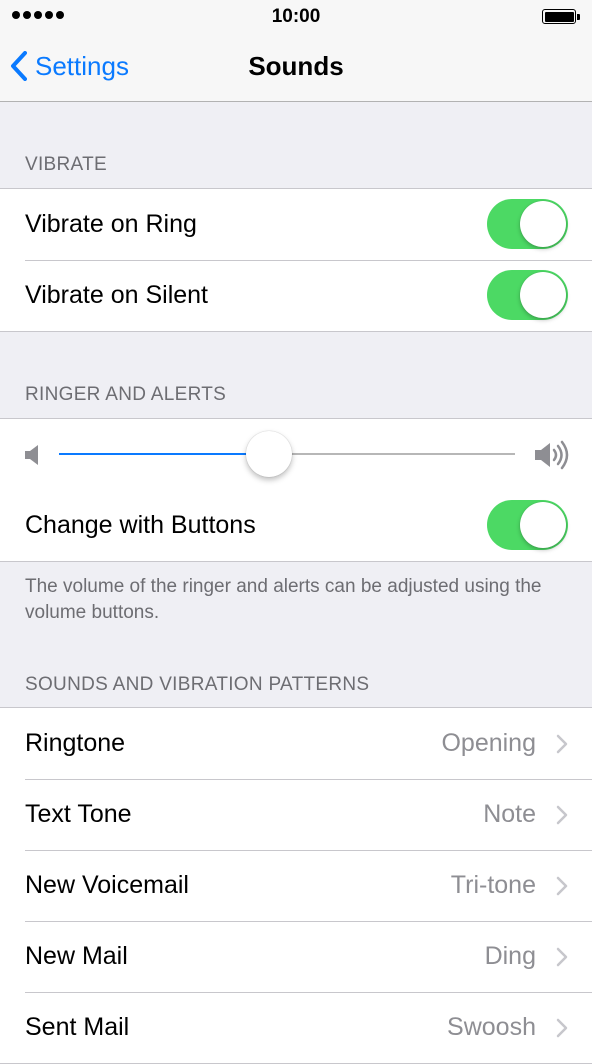  I want to click on sent-mail-row: Sent Mail Swoosh, so click(296, 1027).